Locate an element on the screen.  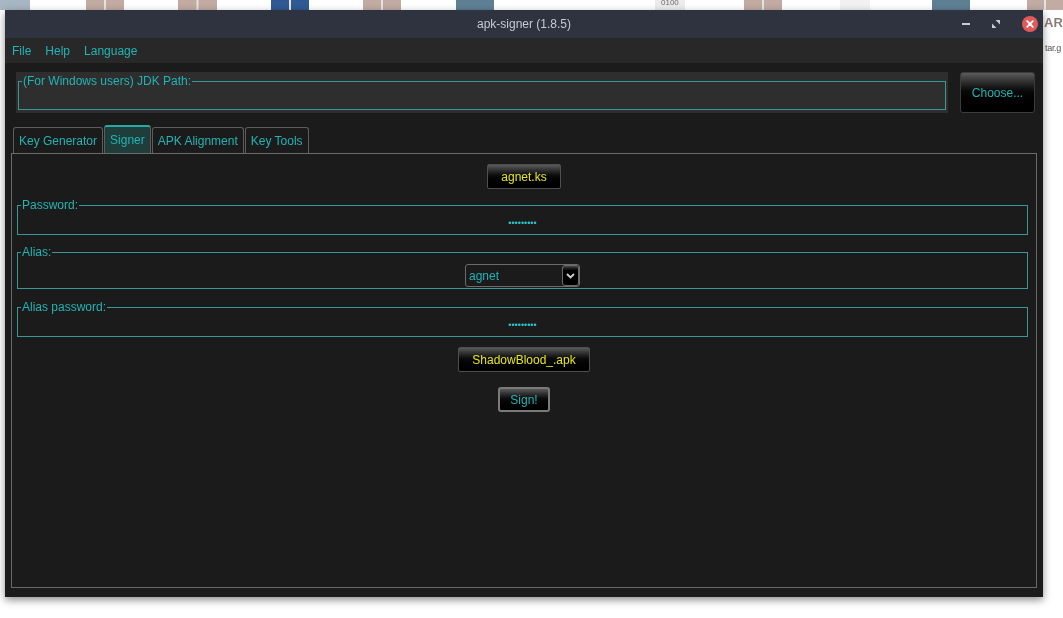
tab: Signer is located at coordinates (127, 139).